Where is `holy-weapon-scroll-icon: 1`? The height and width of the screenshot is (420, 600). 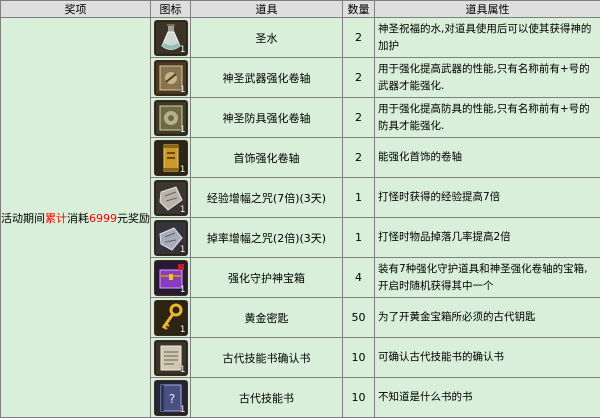 holy-weapon-scroll-icon: 1 is located at coordinates (170, 77).